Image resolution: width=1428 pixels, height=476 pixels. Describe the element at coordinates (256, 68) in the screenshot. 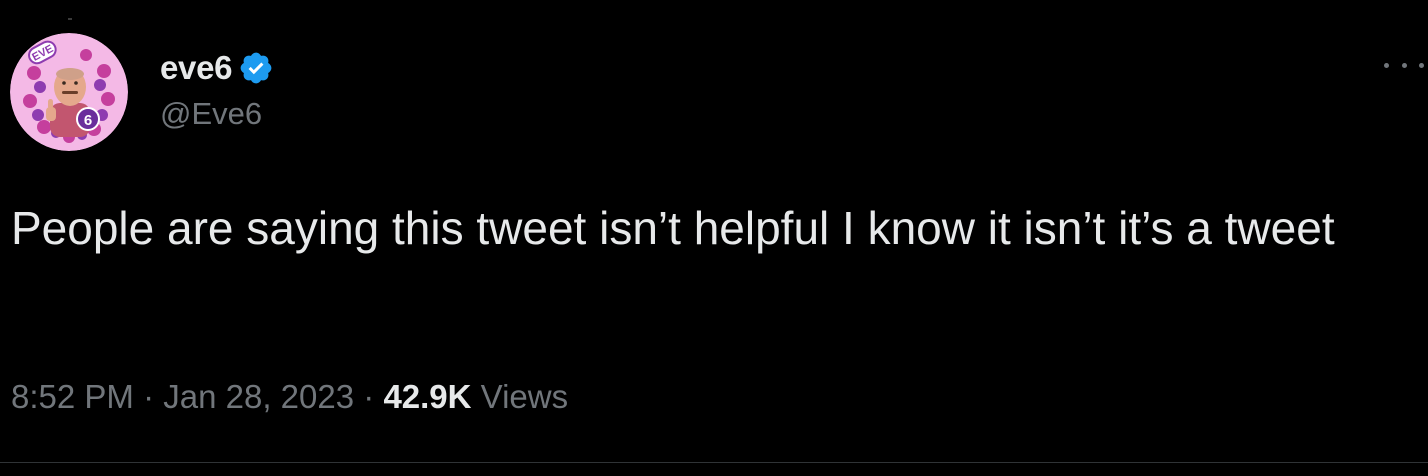

I see `verified-badge-icon` at that location.